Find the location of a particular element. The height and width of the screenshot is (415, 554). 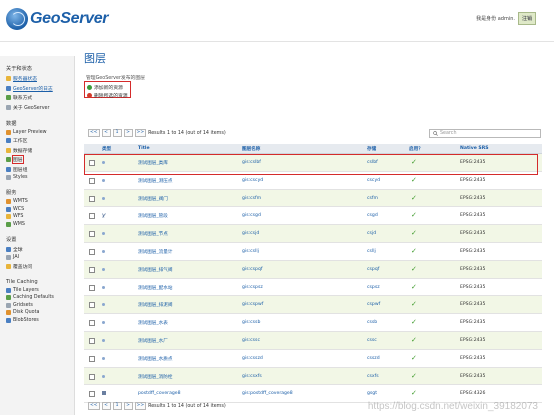

cell-layer-name: gis:postdff_coverage8 is located at coordinates (267, 393).